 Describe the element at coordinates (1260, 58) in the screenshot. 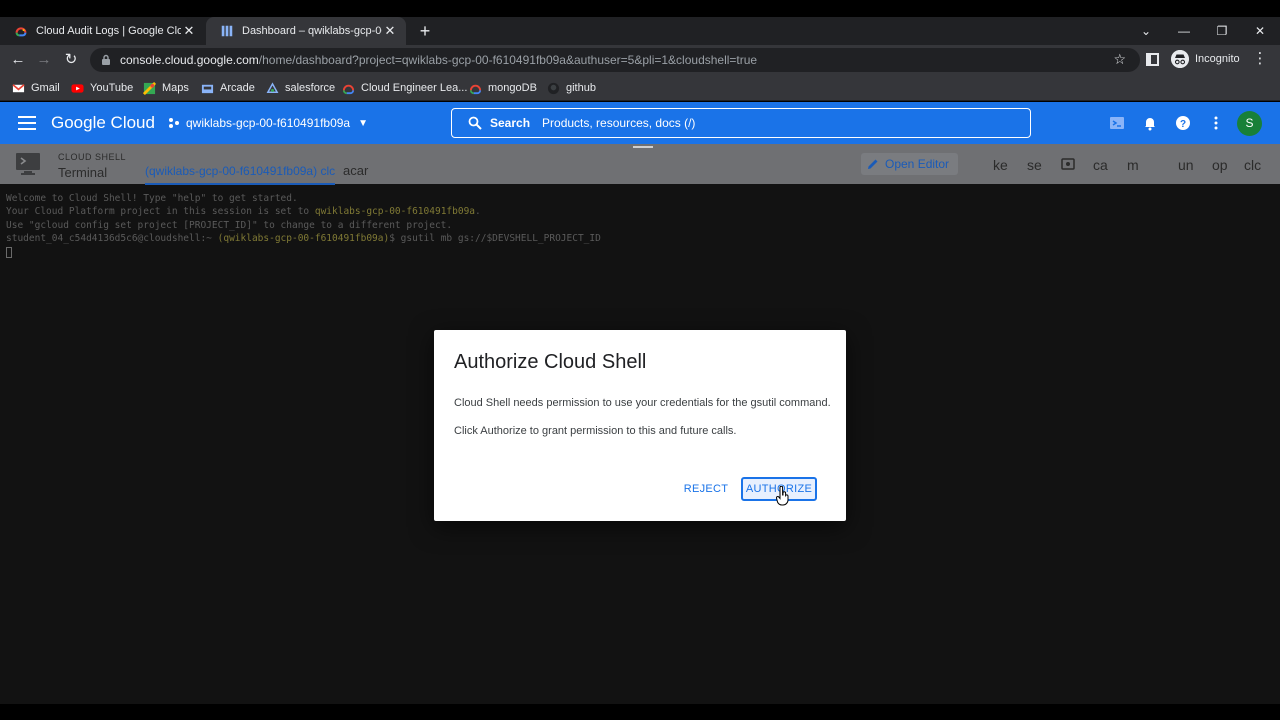

I see `browser-menu-icon: ⋮` at that location.